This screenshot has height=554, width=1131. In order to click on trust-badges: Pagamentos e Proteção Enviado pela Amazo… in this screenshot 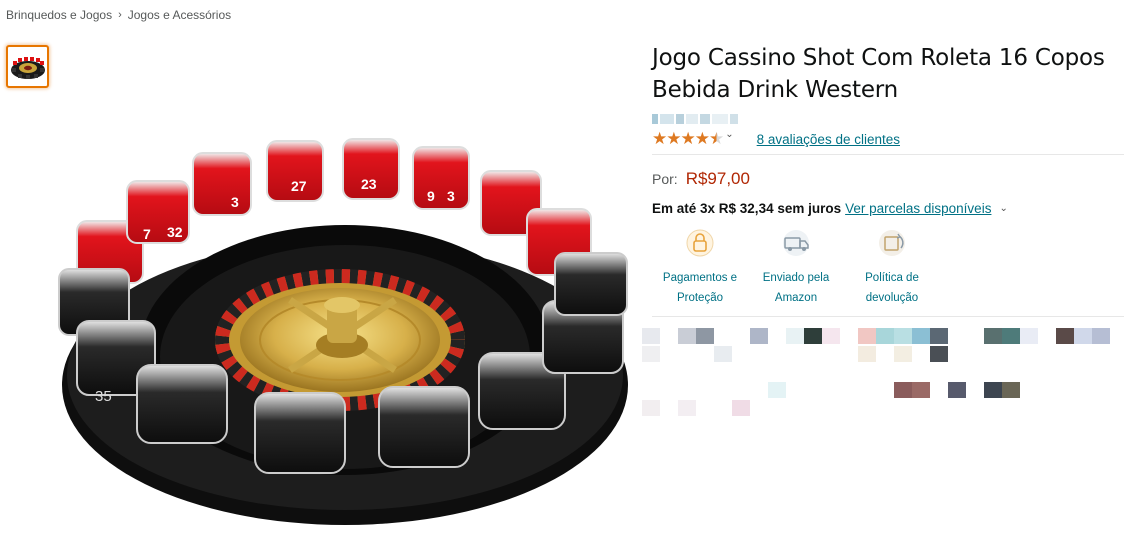, I will do `click(890, 267)`.